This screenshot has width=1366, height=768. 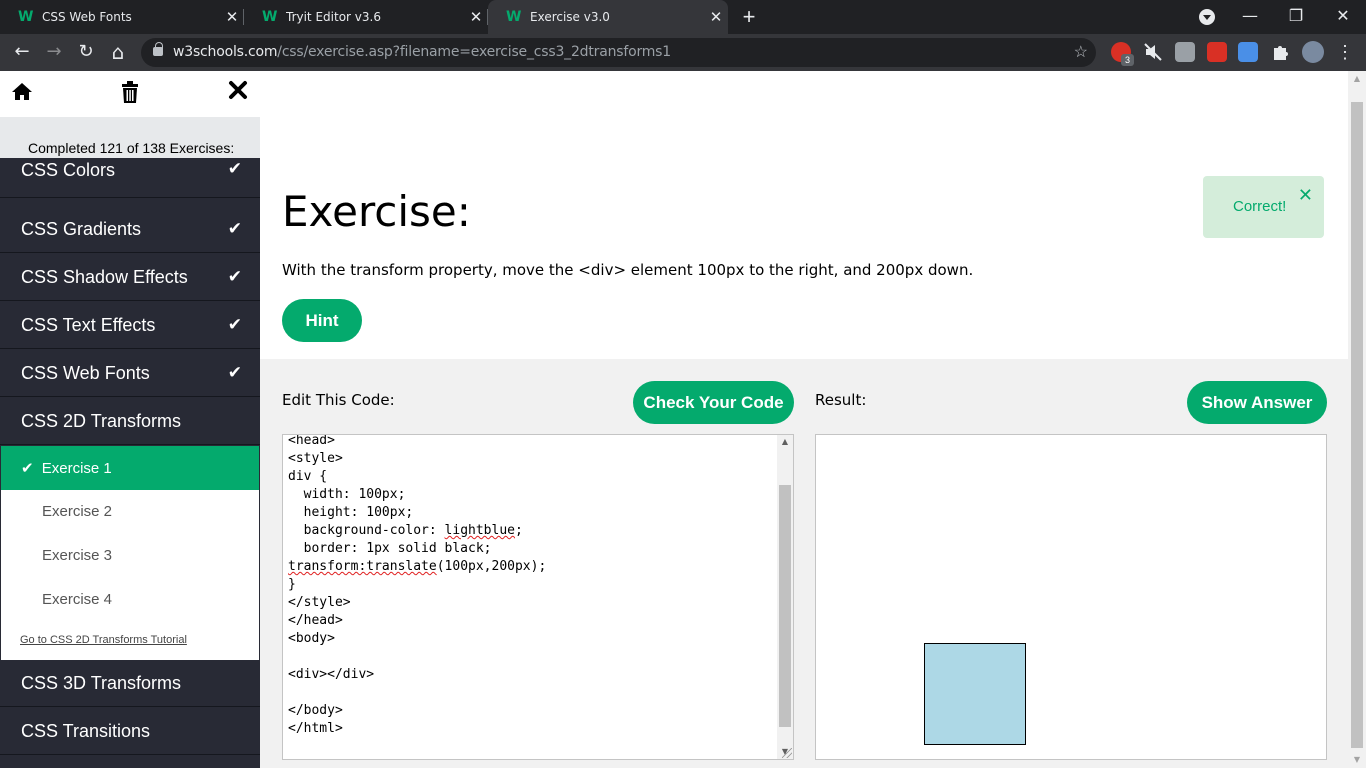 What do you see at coordinates (1127, 60) in the screenshot?
I see `extension-badge: 3` at bounding box center [1127, 60].